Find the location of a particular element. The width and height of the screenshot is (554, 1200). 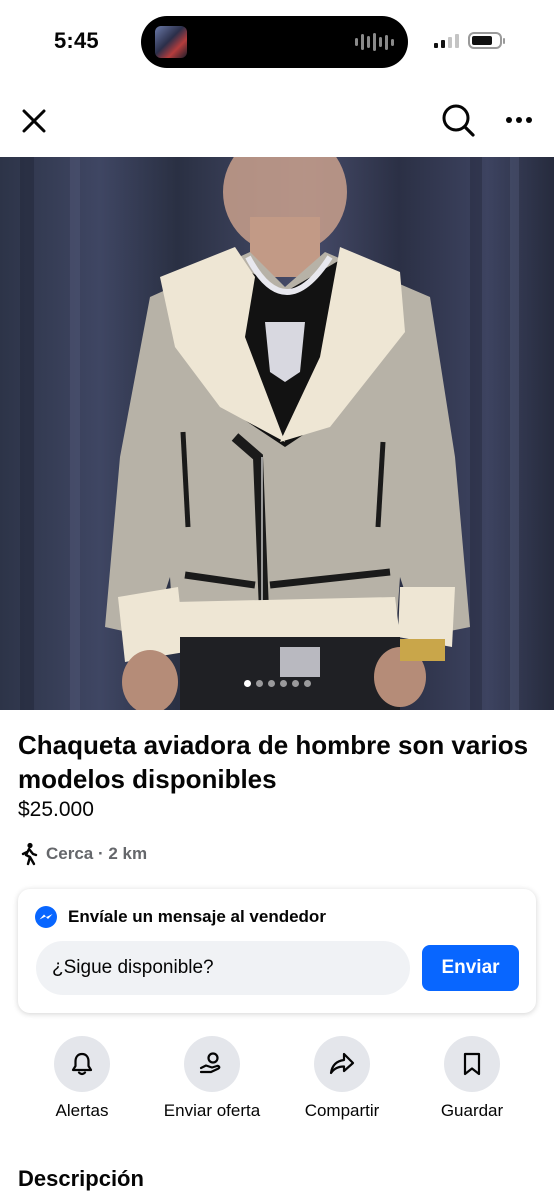

audio-wave-icon is located at coordinates (374, 42).